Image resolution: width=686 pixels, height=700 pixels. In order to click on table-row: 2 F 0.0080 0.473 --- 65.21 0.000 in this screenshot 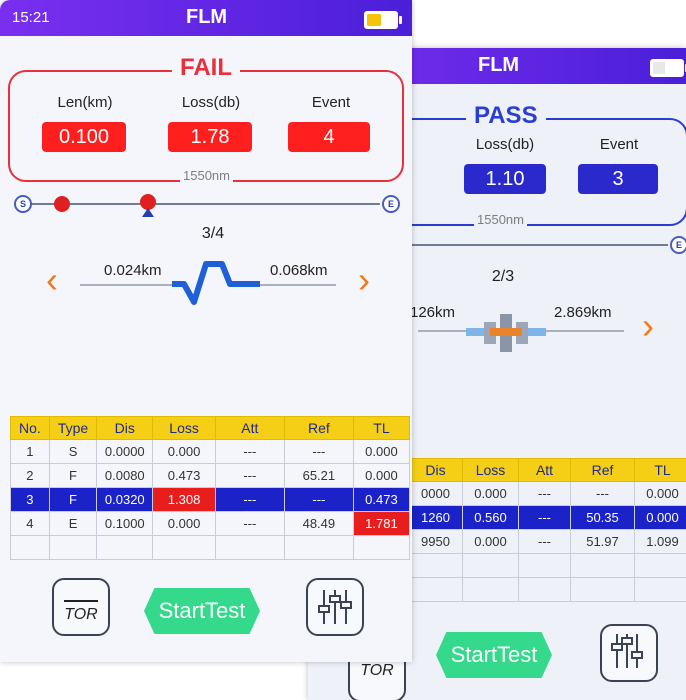, I will do `click(210, 475)`.